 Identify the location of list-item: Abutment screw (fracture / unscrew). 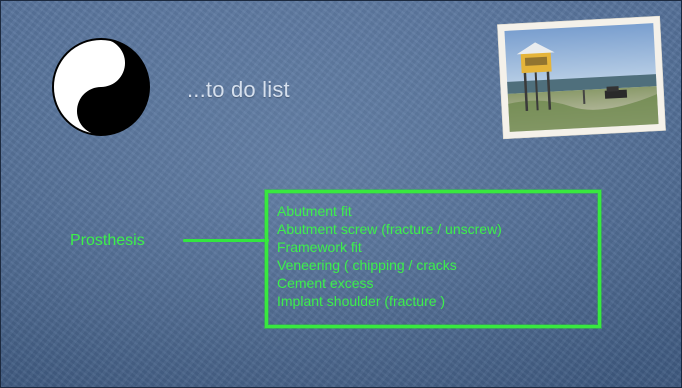
(389, 229).